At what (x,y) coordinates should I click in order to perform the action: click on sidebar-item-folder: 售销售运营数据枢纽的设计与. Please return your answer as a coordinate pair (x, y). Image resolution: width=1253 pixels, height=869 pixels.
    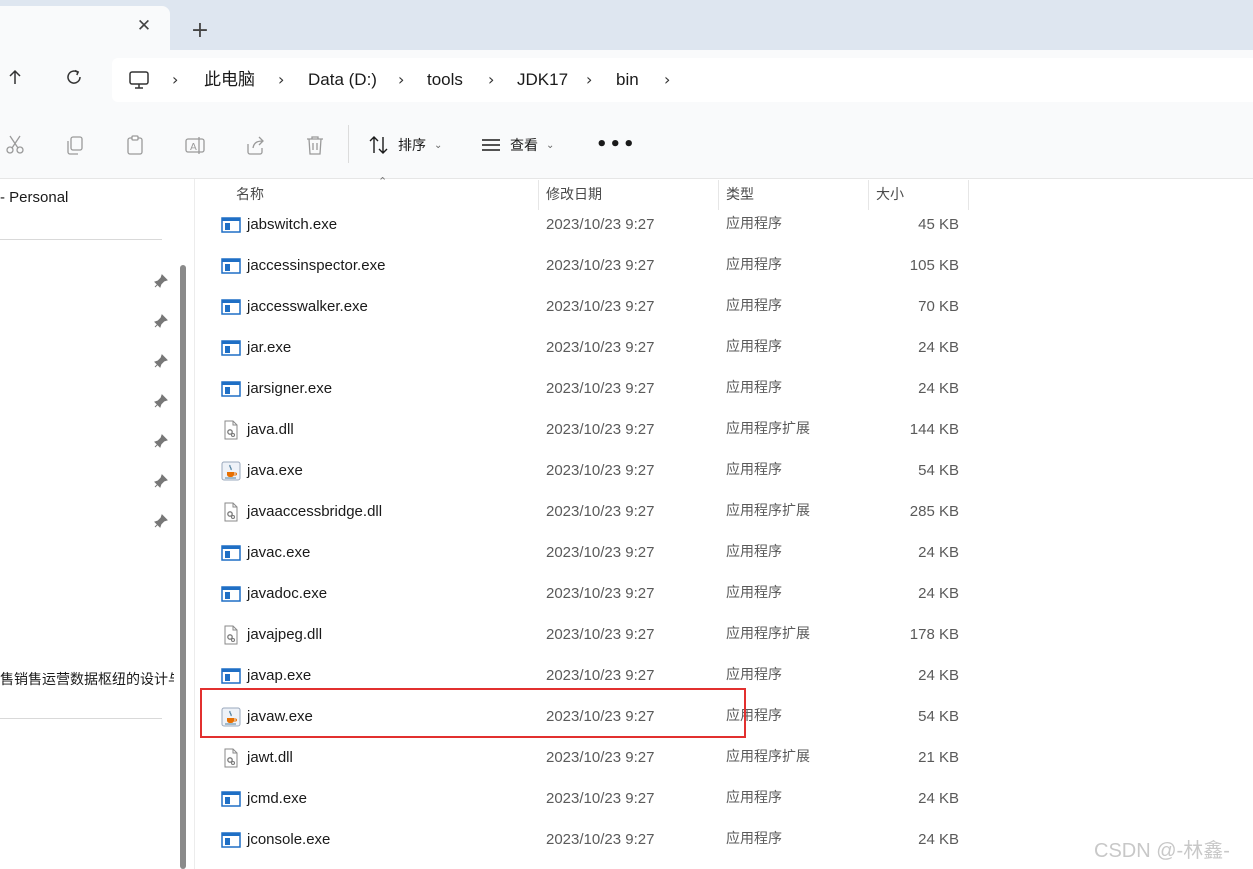
    Looking at the image, I should click on (87, 679).